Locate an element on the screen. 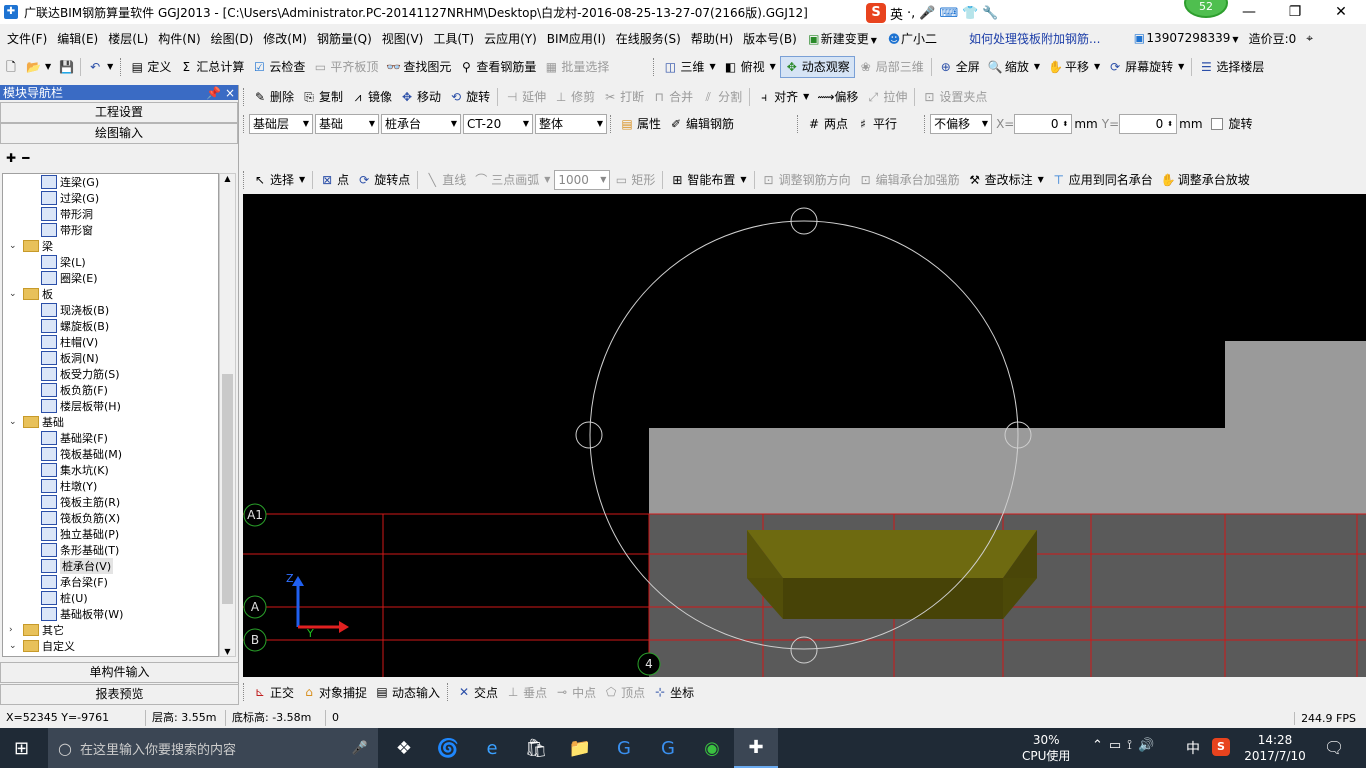  menu-online: 在线服务(S) is located at coordinates (646, 38).